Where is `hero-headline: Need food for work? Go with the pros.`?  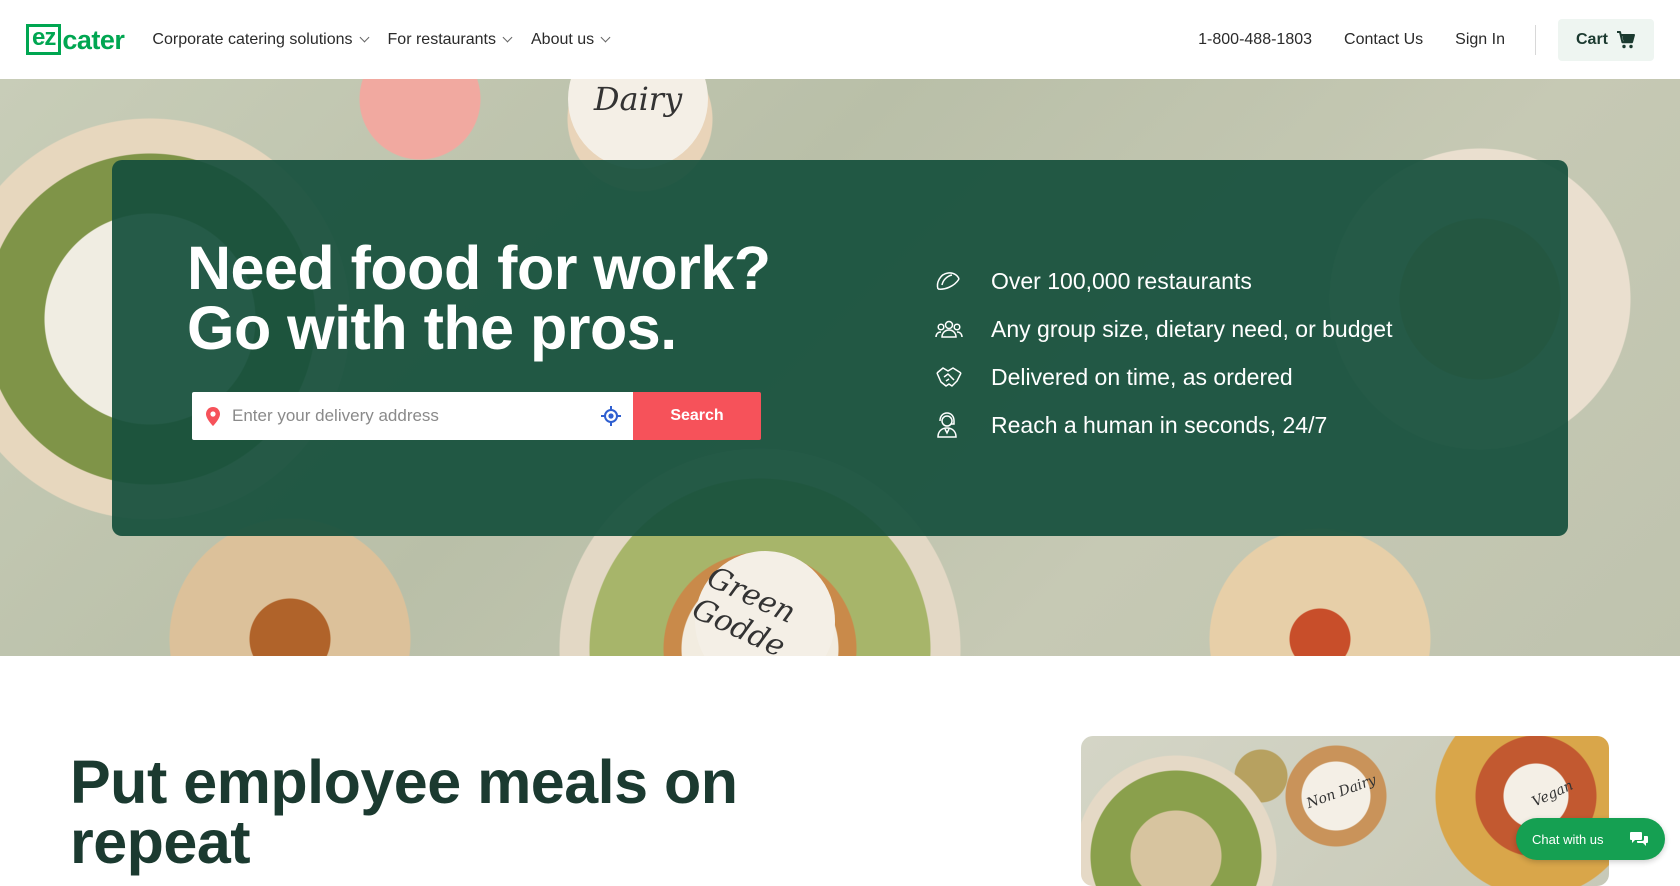 hero-headline: Need food for work? Go with the pros. is located at coordinates (479, 298).